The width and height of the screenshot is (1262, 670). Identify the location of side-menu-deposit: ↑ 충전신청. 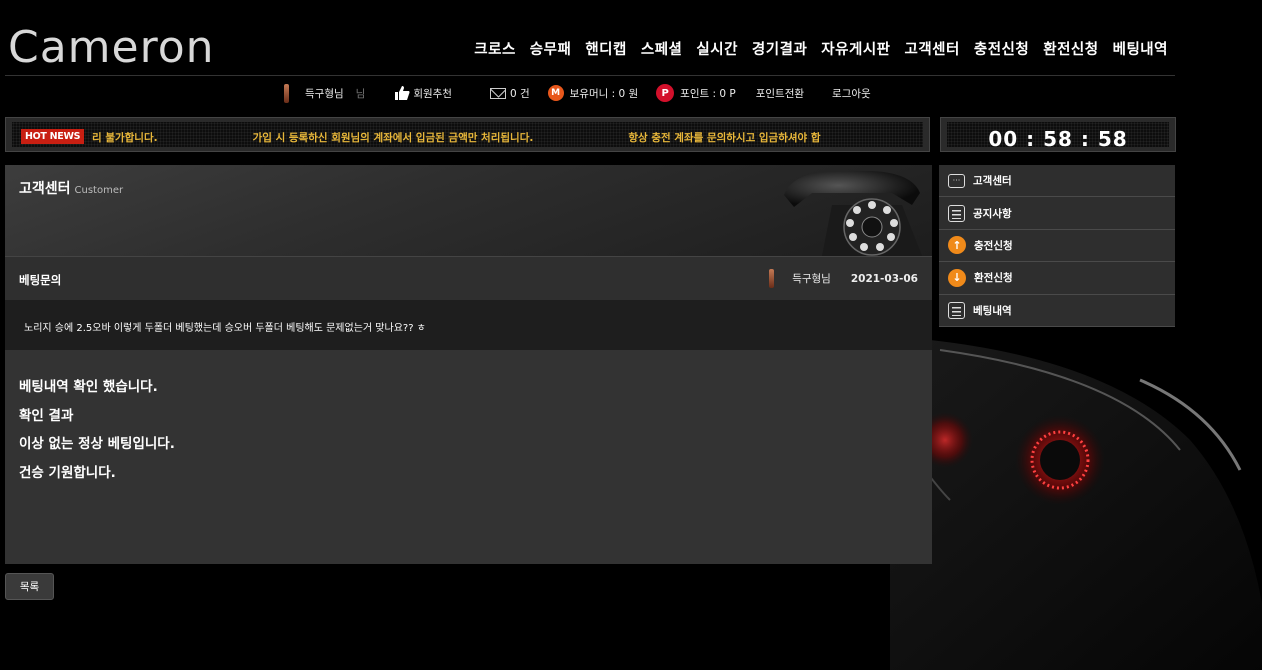
(1057, 246).